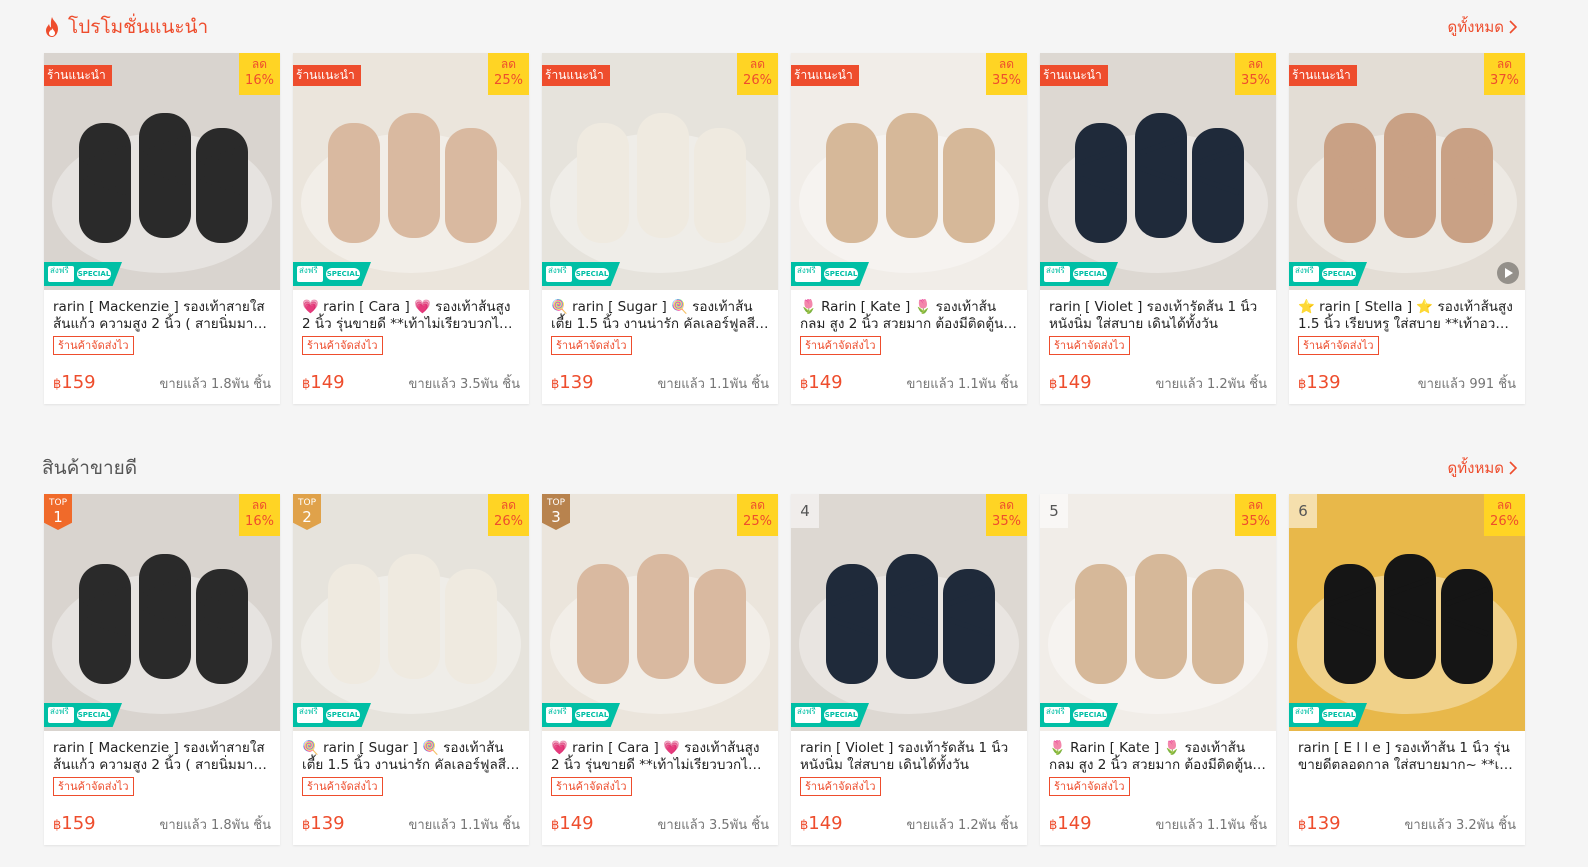  What do you see at coordinates (660, 612) in the screenshot?
I see `product-image: TOP 3 ลด 25% ส่งฟรี SPECIAL` at bounding box center [660, 612].